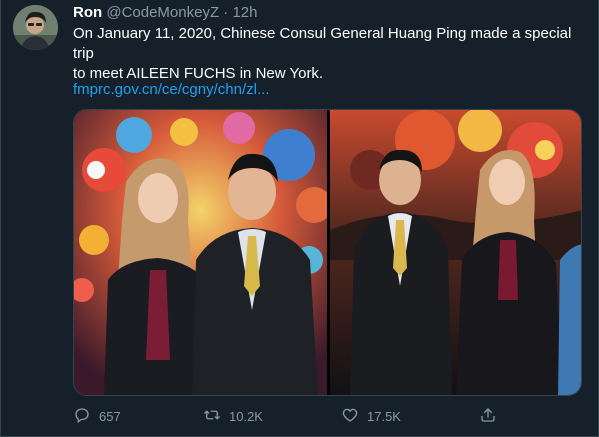  I want to click on like-icon, so click(350, 416).